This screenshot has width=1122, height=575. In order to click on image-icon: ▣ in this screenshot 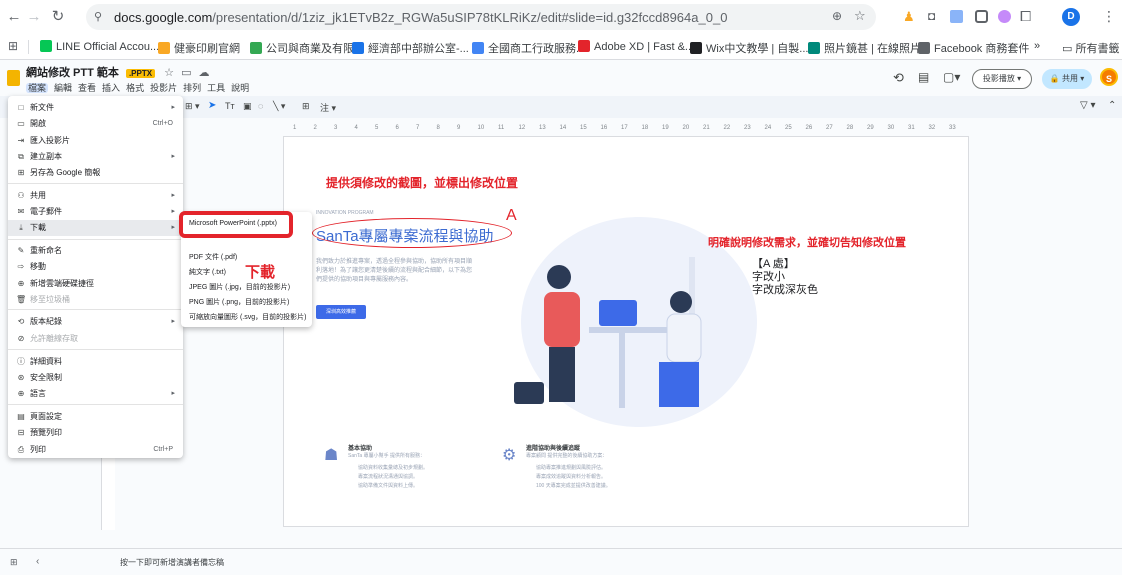, I will do `click(247, 106)`.